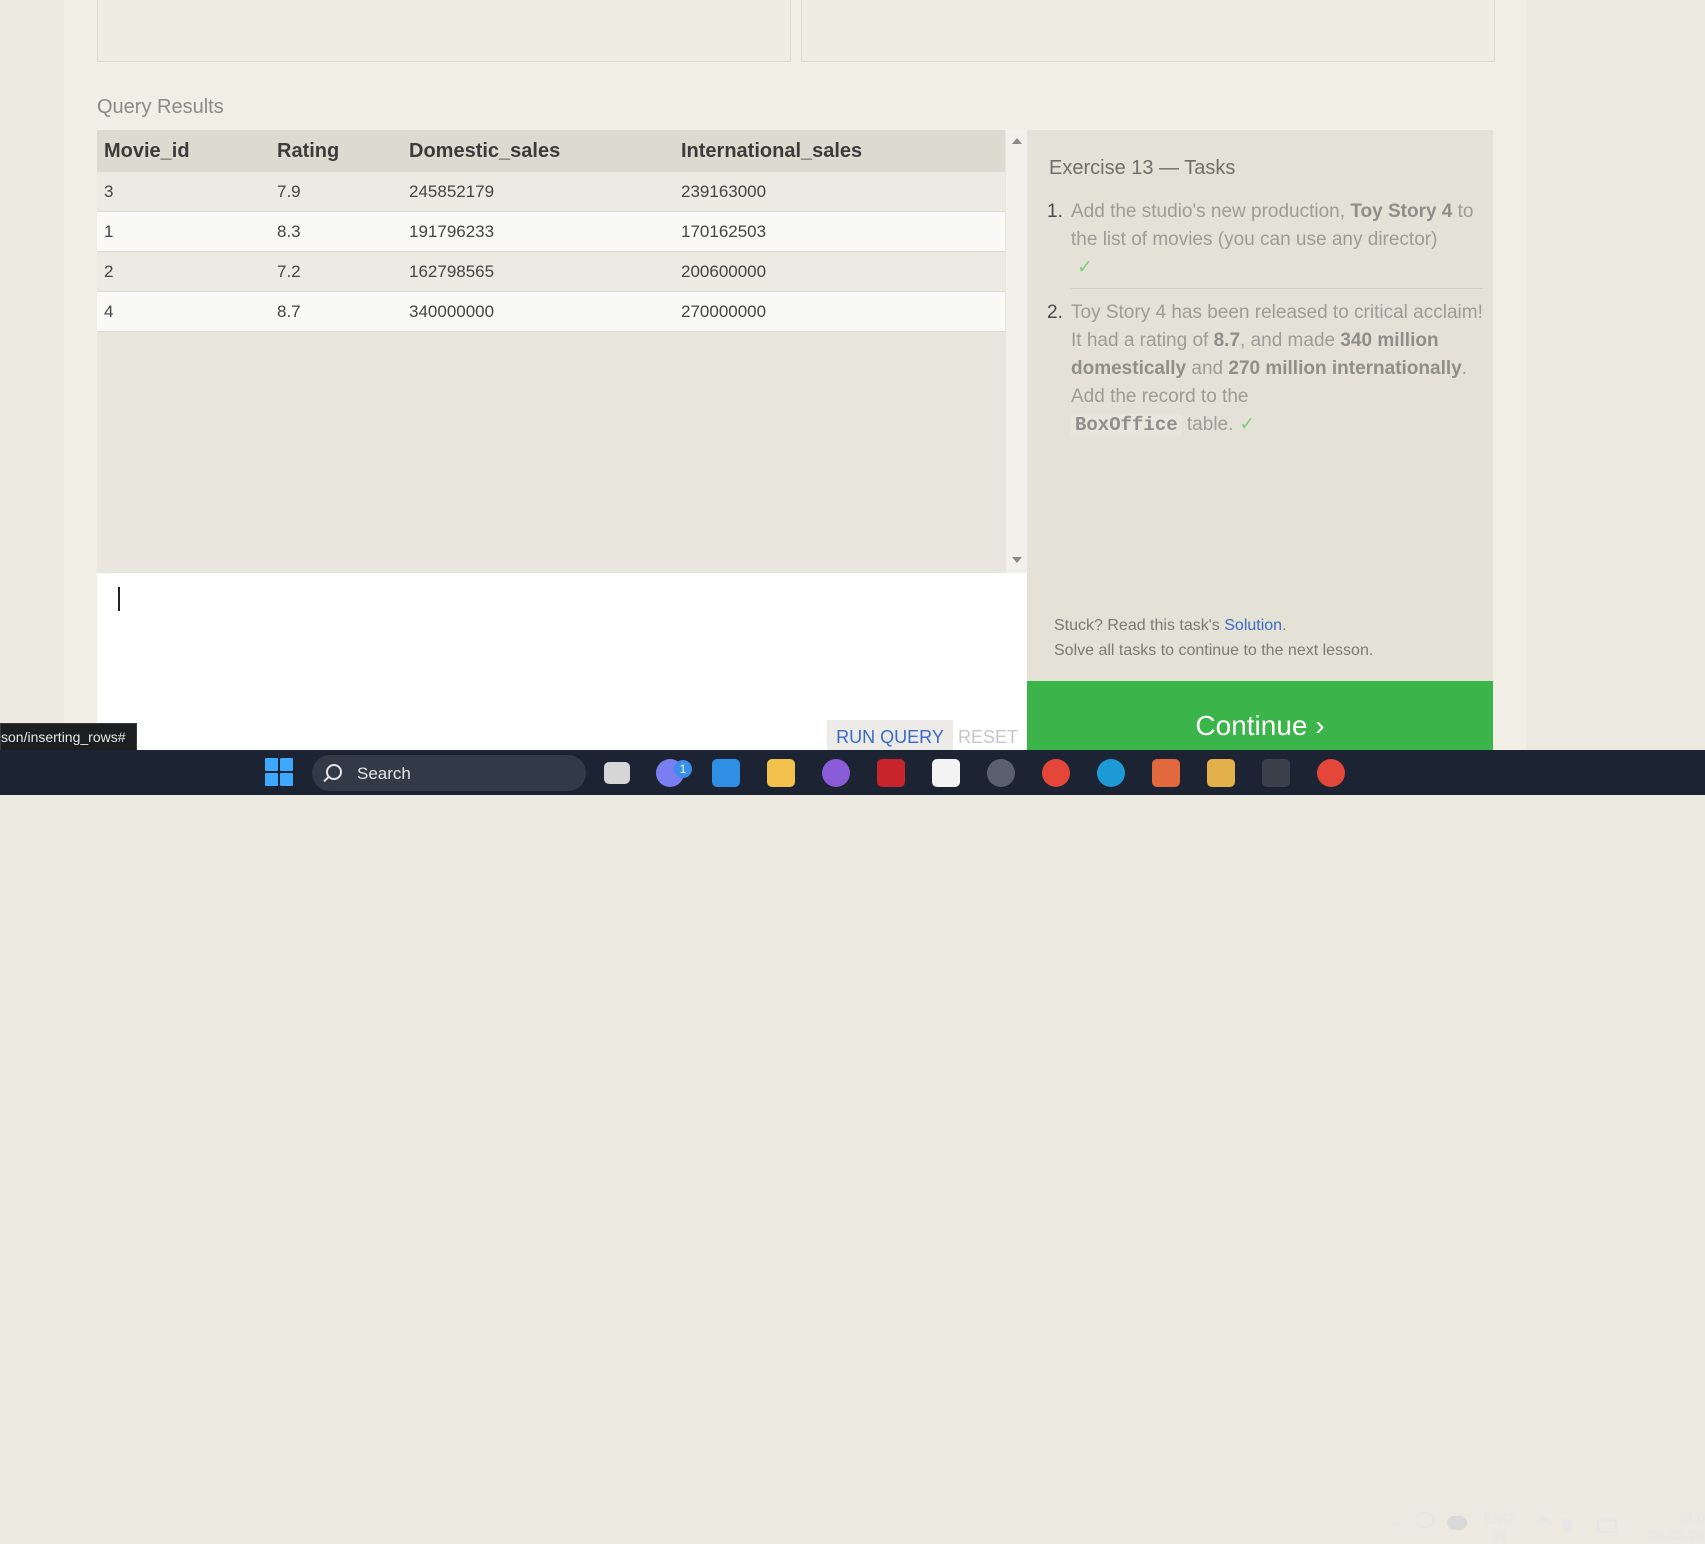 The image size is (1705, 1544). What do you see at coordinates (683, 769) in the screenshot?
I see `chat-notification-badge: 1` at bounding box center [683, 769].